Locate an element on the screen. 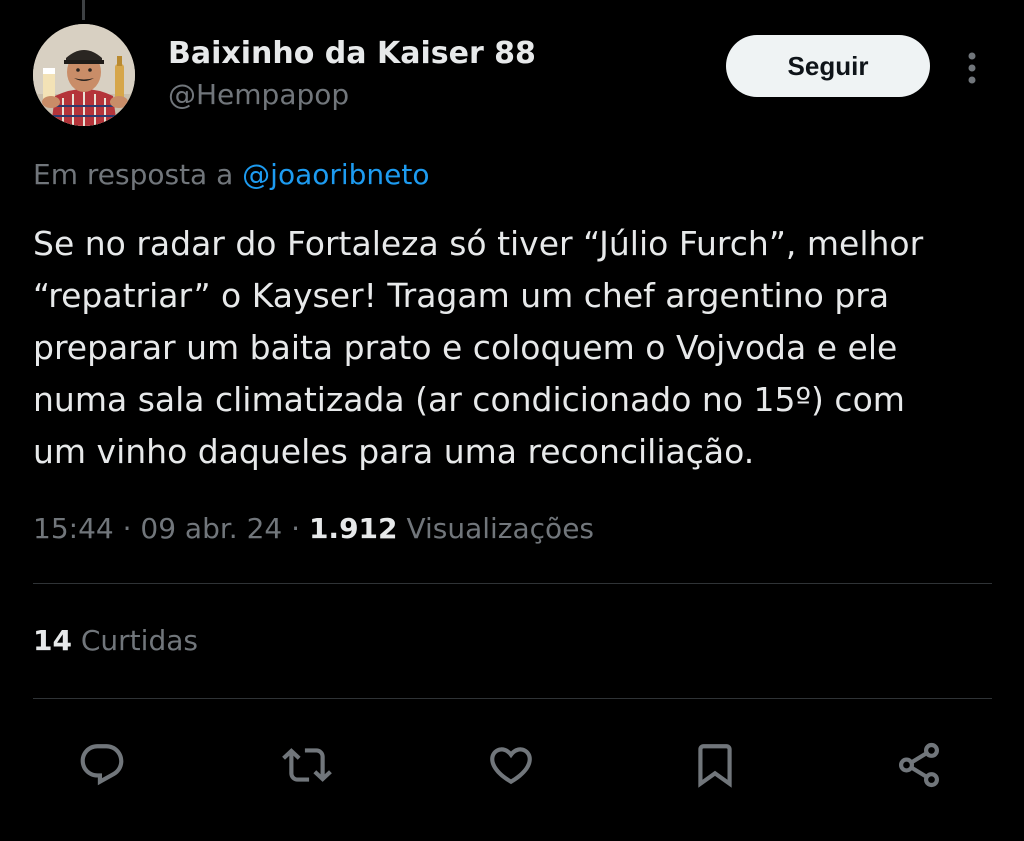 This screenshot has width=1024, height=841. reply-context: Em resposta a @joaoribneto is located at coordinates (231, 174).